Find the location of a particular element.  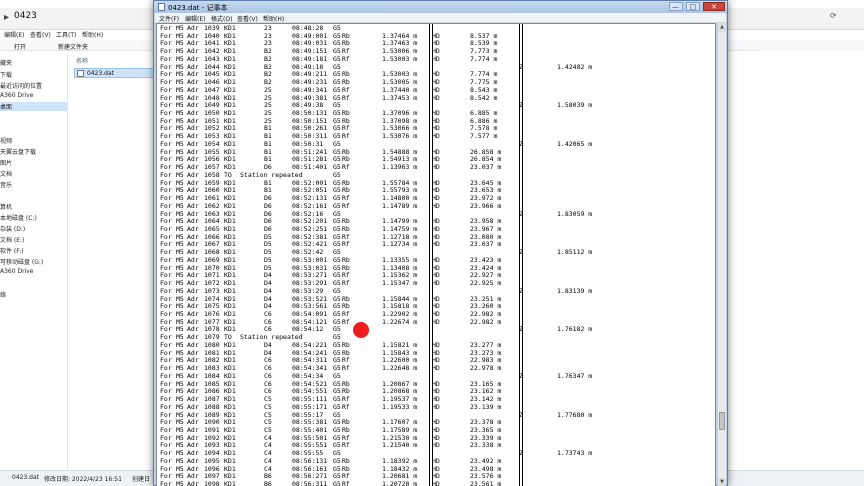

nav-drive-g: 可移动磁盘 (G:) is located at coordinates (21, 261).